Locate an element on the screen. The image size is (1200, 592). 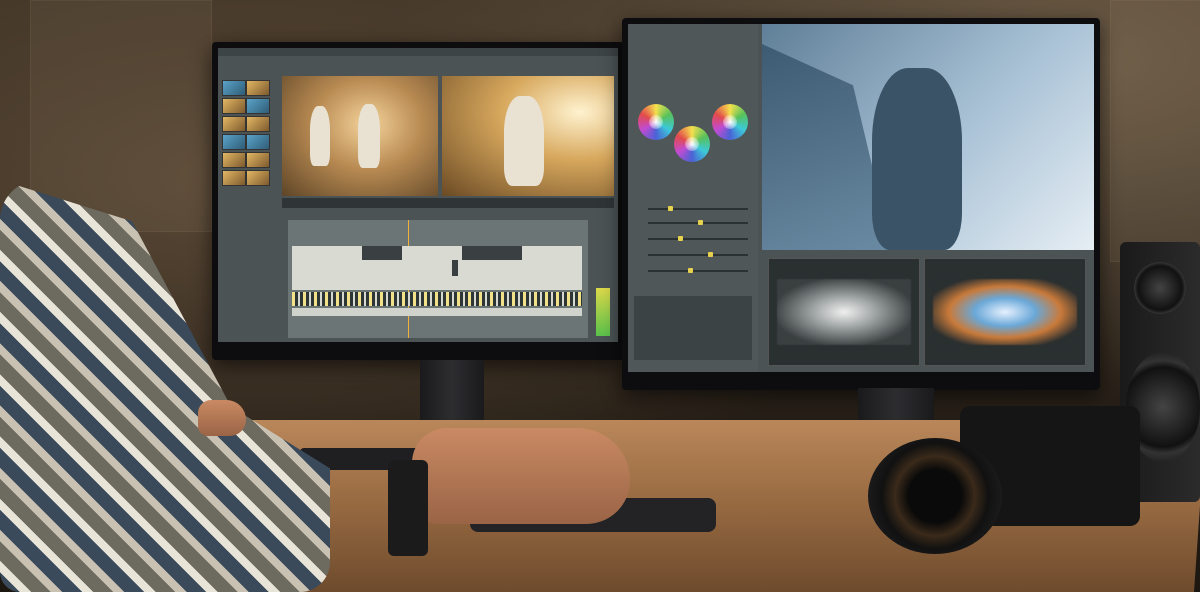
waveform-scope is located at coordinates (844, 312).